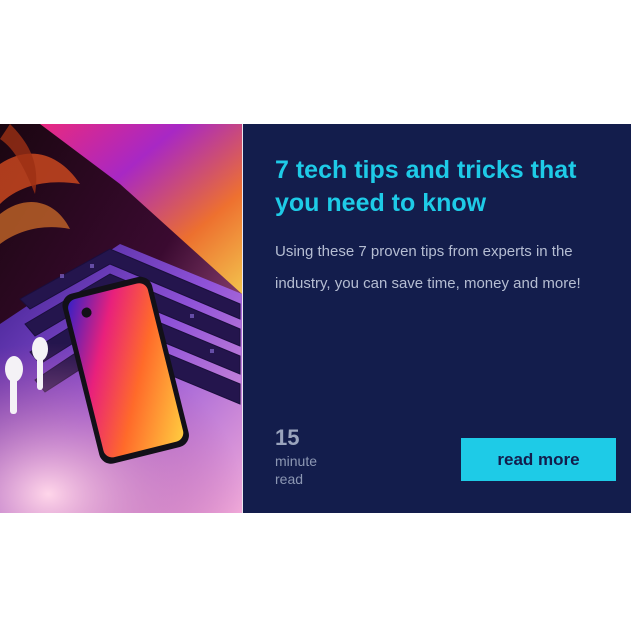 This screenshot has height=631, width=631. I want to click on read-time-unit: minute read, so click(296, 470).